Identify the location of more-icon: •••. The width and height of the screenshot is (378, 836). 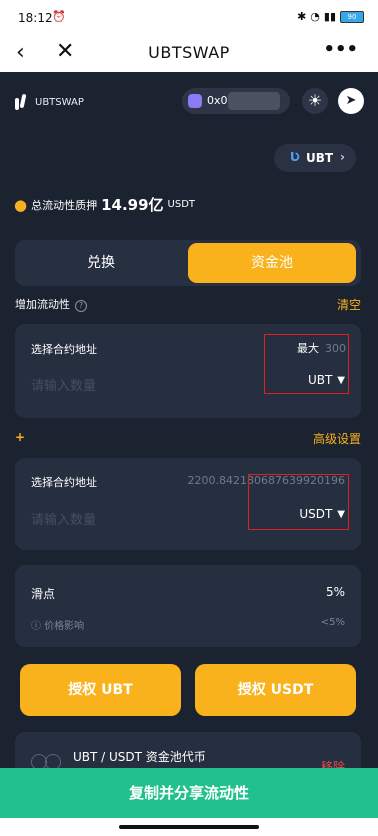
(340, 49).